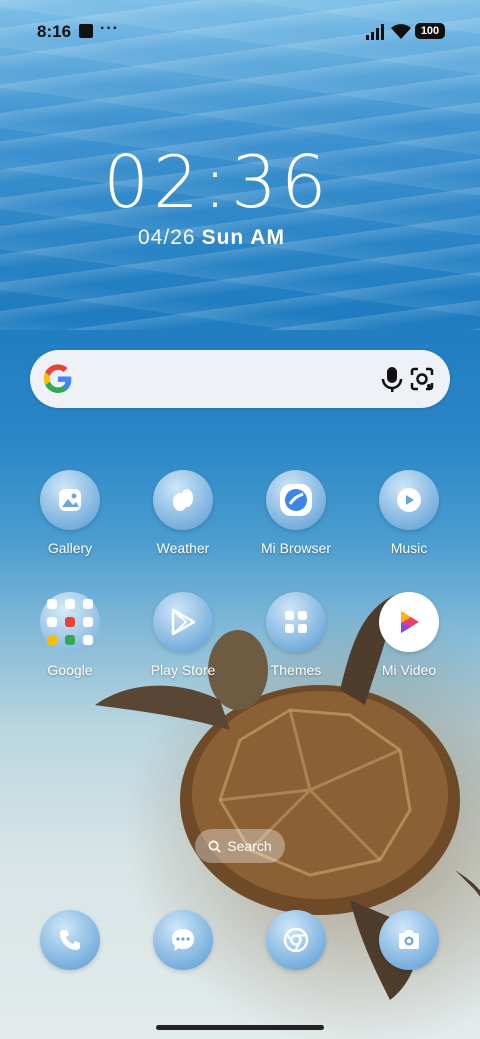  I want to click on app-label: Themes, so click(296, 670).